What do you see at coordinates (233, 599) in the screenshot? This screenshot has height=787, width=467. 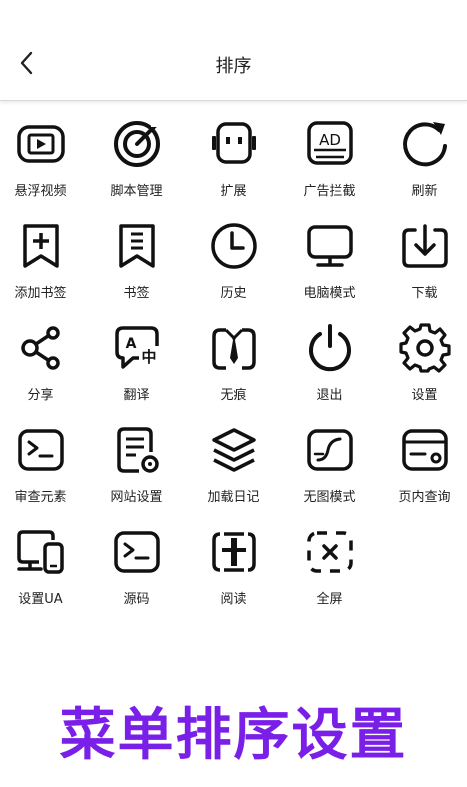 I see `menu-item-label: 阅读` at bounding box center [233, 599].